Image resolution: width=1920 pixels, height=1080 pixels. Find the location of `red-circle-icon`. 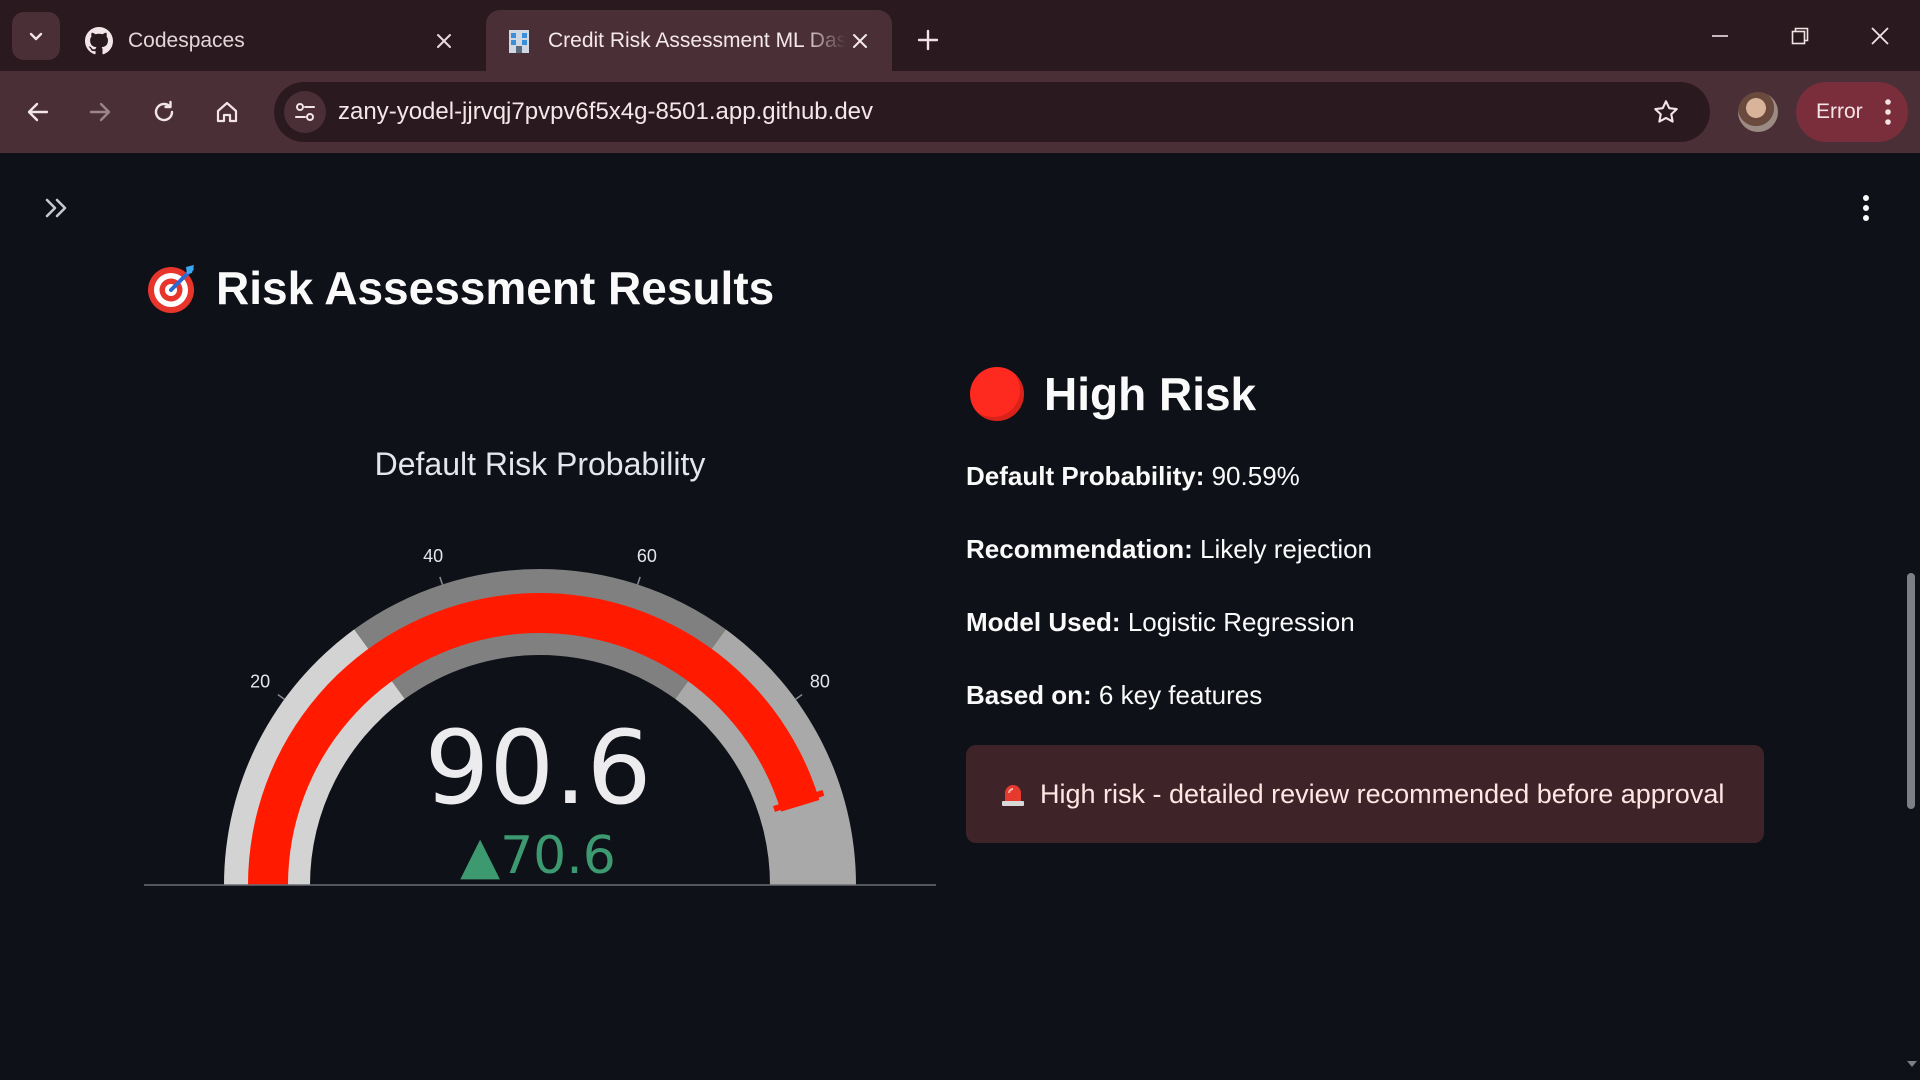

red-circle-icon is located at coordinates (997, 394).